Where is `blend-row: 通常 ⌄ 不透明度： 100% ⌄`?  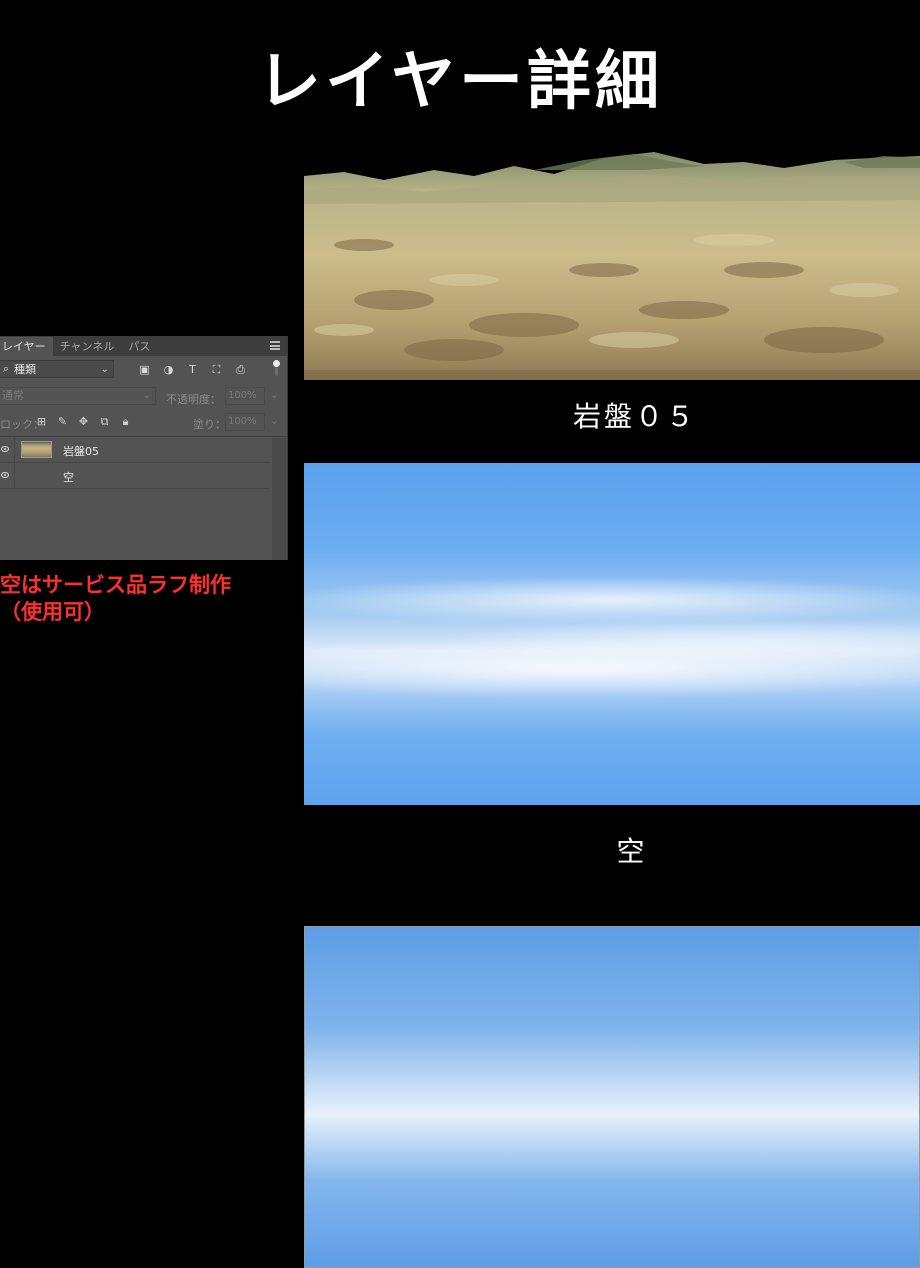 blend-row: 通常 ⌄ 不透明度： 100% ⌄ is located at coordinates (143, 396).